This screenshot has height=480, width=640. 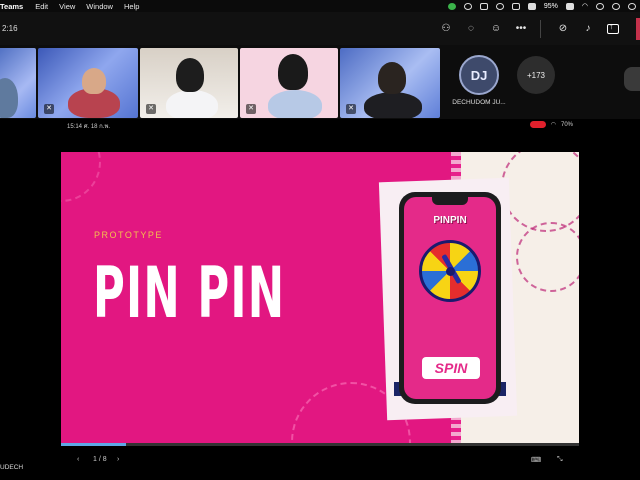 What do you see at coordinates (536, 75) in the screenshot?
I see `more-participants-button: +173` at bounding box center [536, 75].